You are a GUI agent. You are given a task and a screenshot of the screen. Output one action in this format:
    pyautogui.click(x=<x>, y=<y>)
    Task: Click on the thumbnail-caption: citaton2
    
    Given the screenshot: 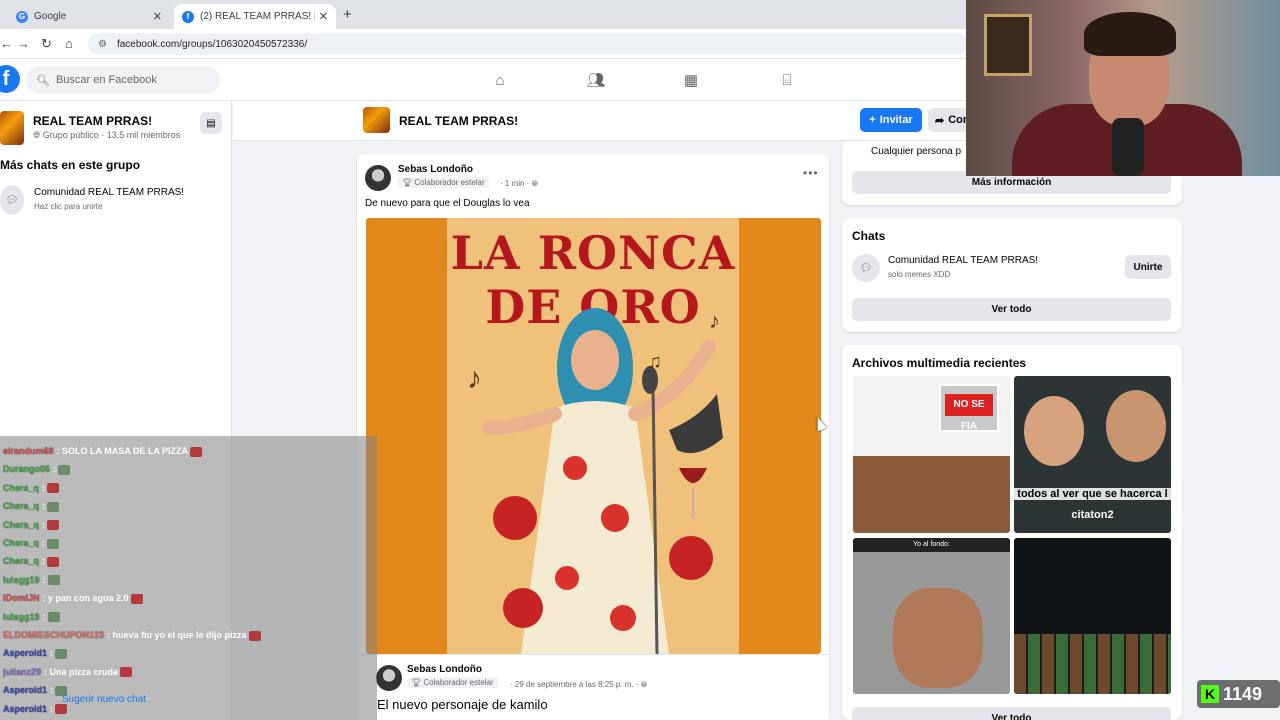 What is the action you would take?
    pyautogui.click(x=1092, y=515)
    